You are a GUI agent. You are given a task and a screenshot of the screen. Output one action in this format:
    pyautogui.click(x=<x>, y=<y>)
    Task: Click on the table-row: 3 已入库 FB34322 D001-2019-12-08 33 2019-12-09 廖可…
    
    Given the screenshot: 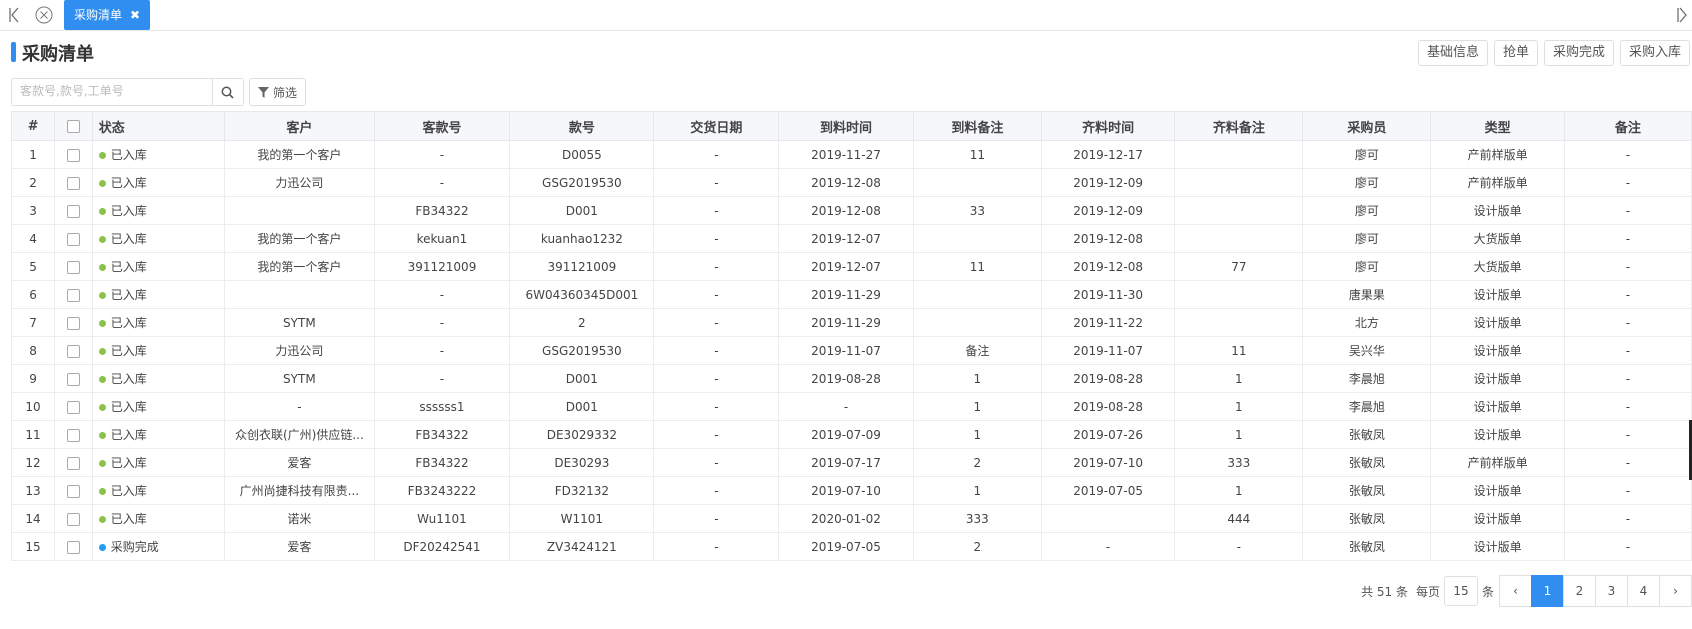 What is the action you would take?
    pyautogui.click(x=851, y=210)
    